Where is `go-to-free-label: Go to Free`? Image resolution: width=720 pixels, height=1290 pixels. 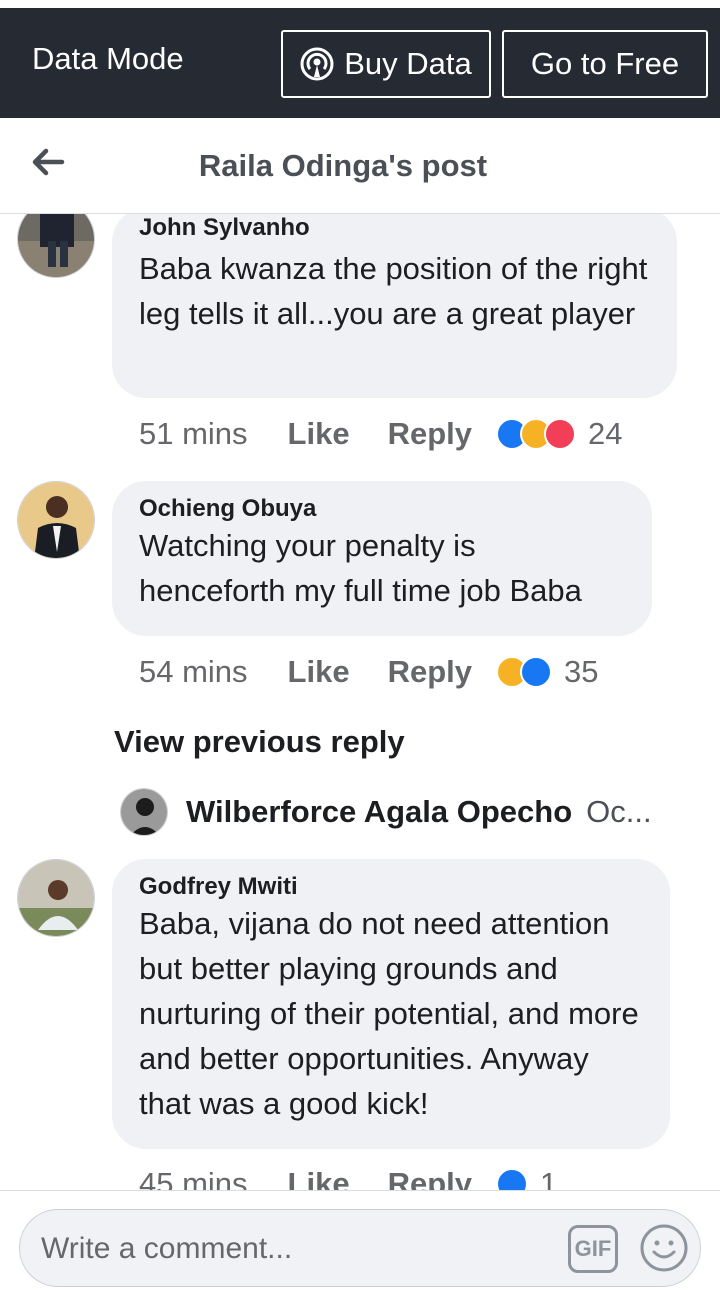
go-to-free-label: Go to Free is located at coordinates (605, 63).